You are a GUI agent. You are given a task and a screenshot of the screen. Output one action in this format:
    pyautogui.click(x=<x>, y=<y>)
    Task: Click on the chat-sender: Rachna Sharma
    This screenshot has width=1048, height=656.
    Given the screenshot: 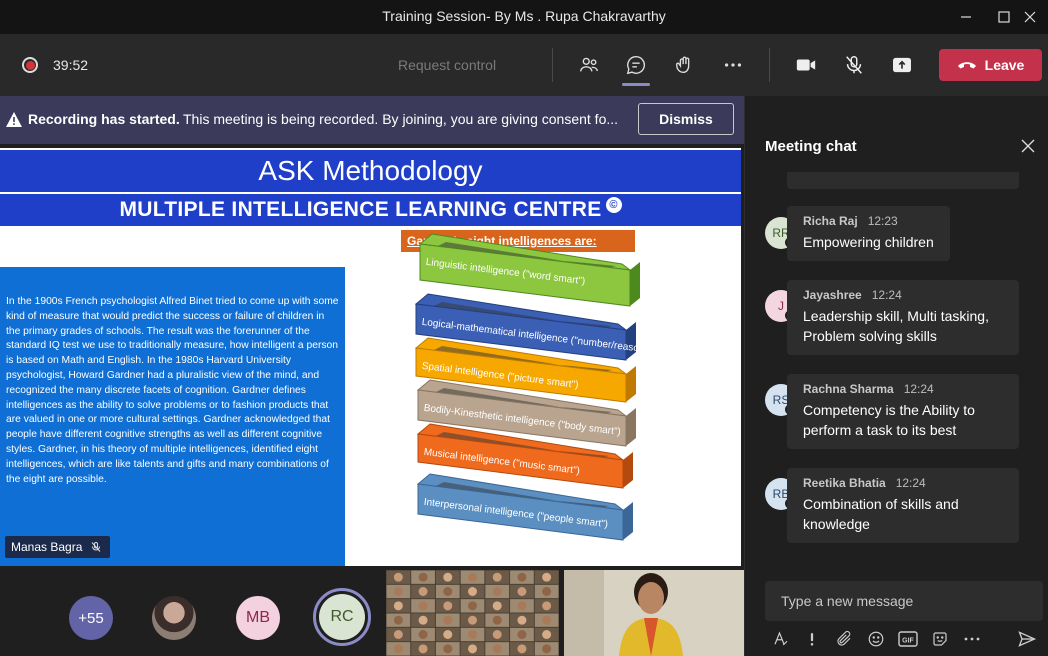 What is the action you would take?
    pyautogui.click(x=848, y=389)
    